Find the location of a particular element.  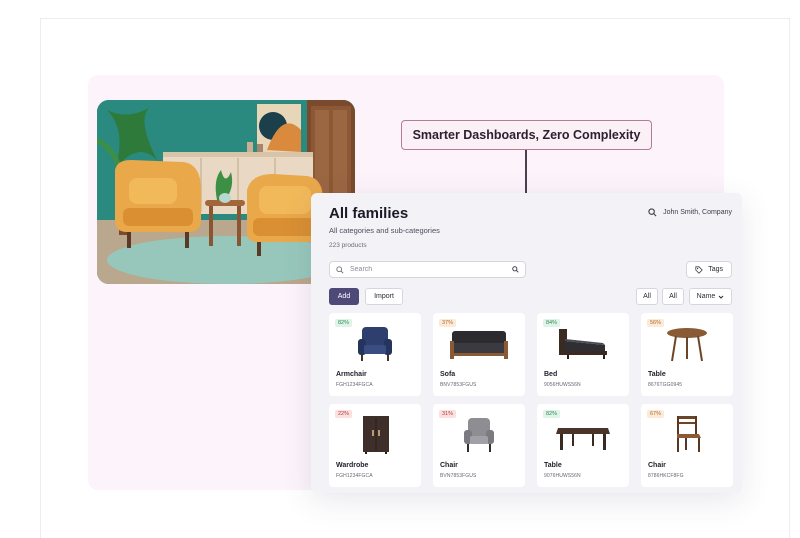

search-box is located at coordinates (427, 269).